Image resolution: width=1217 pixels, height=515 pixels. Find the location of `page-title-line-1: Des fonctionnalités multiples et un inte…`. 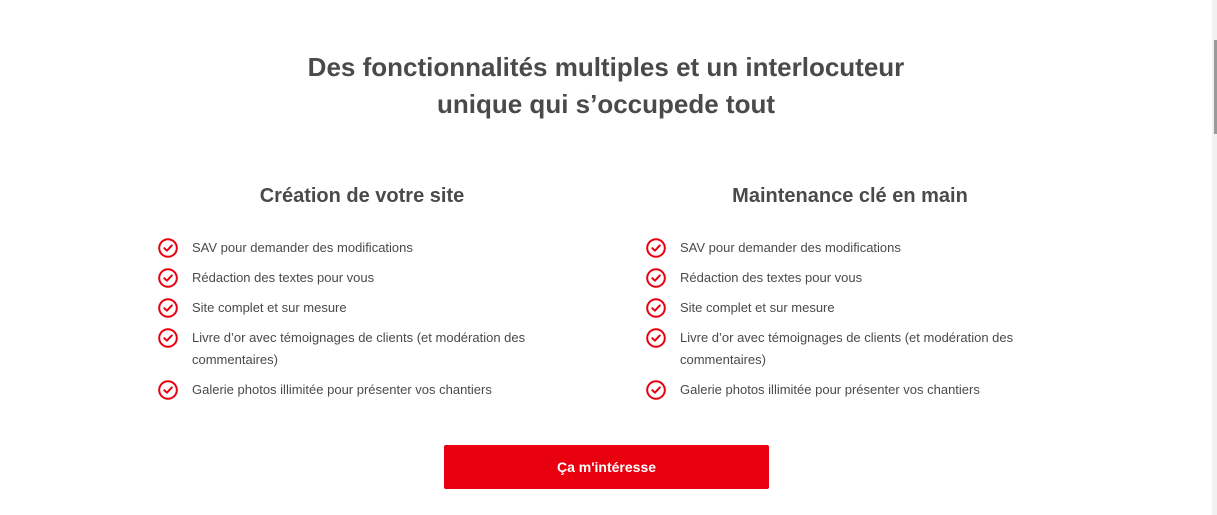

page-title-line-1: Des fonctionnalités multiples et un inte… is located at coordinates (606, 67).